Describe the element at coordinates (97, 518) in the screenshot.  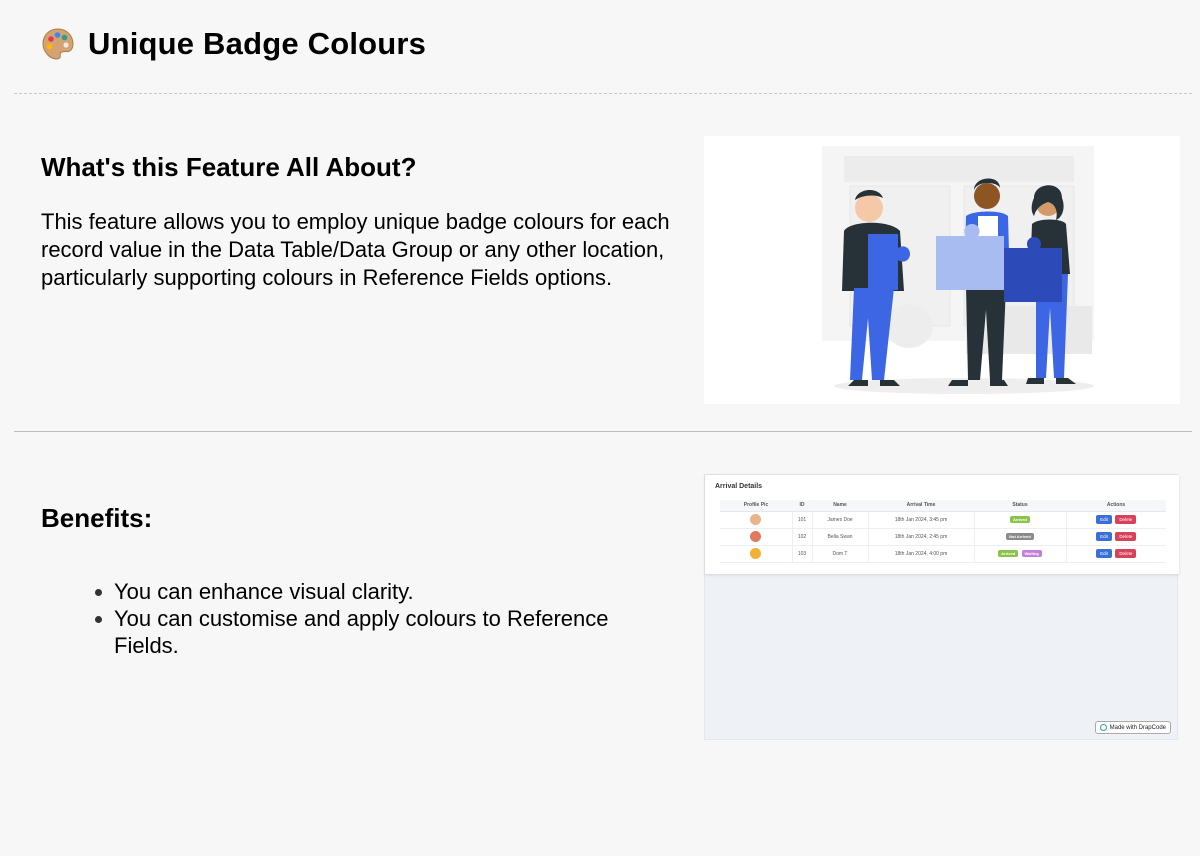
I see `benefits-heading: Benefits:` at that location.